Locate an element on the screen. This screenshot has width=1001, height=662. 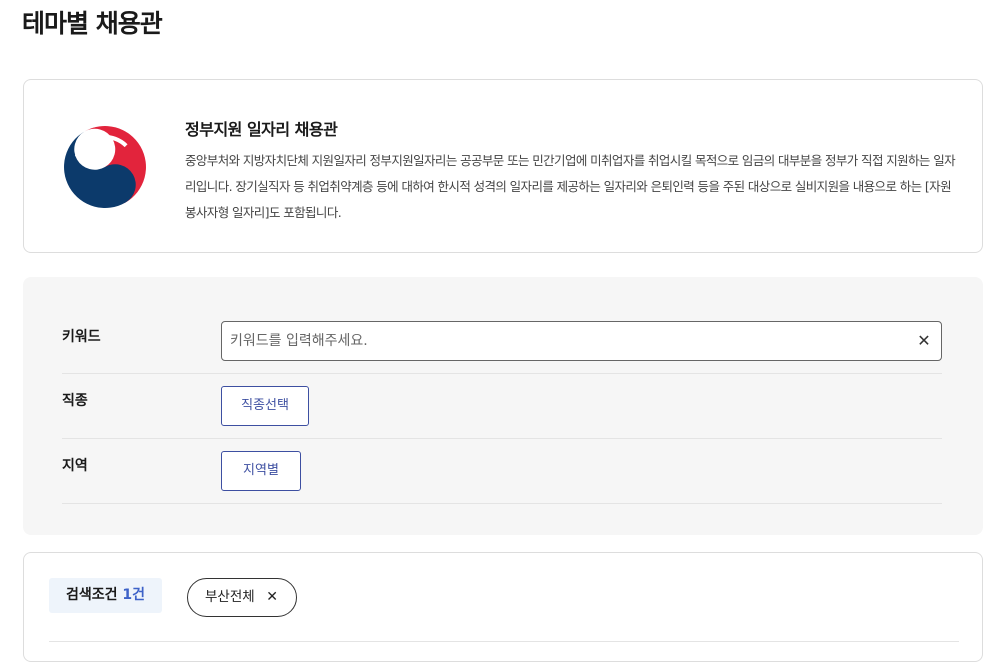
keyword-field: ✕ is located at coordinates (581, 341).